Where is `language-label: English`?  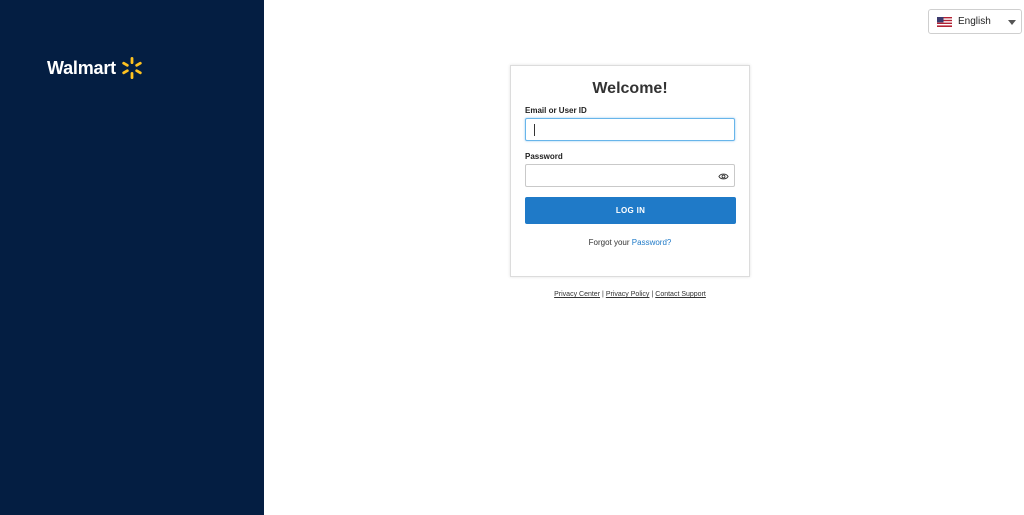 language-label: English is located at coordinates (974, 21).